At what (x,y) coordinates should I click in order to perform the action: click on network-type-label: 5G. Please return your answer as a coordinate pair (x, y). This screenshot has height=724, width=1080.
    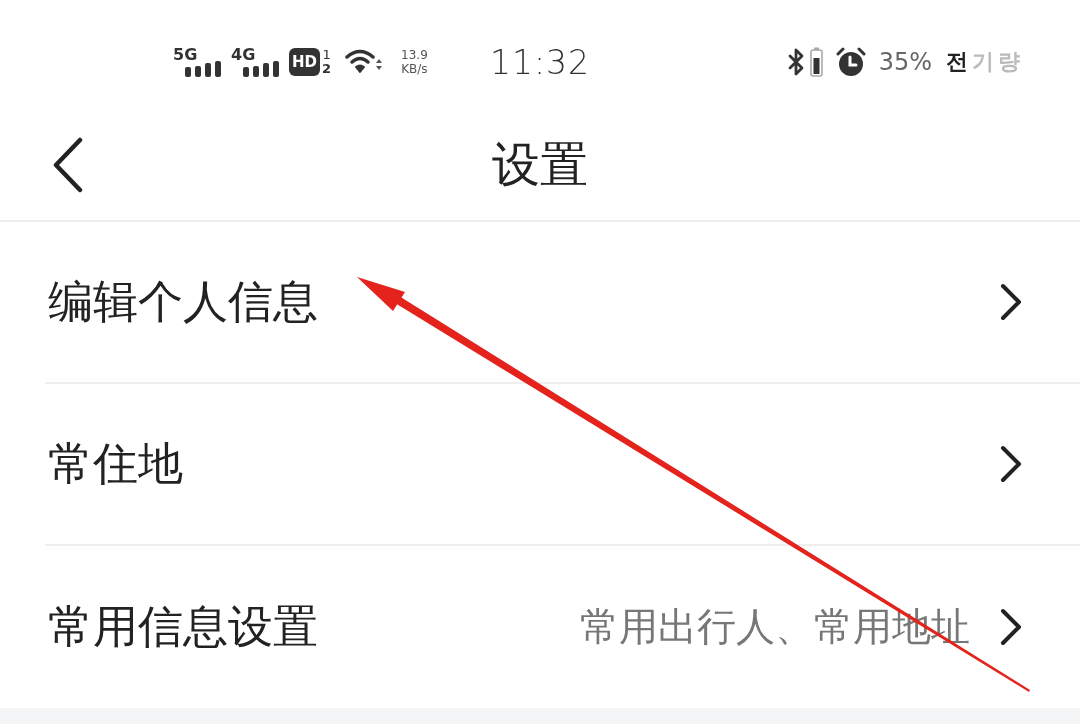
    Looking at the image, I should click on (185, 55).